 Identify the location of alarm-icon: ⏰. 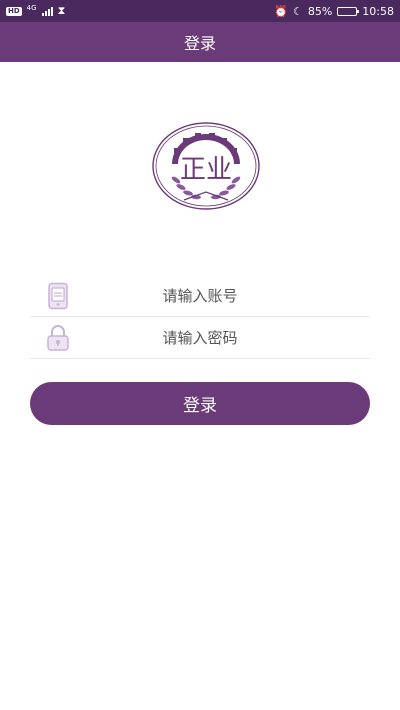
(281, 11).